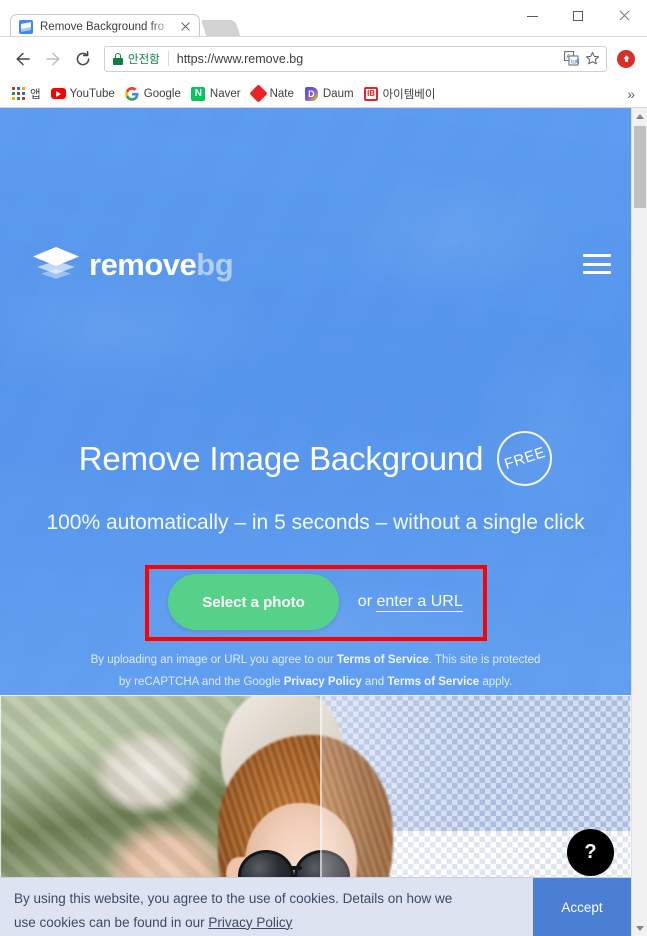 Image resolution: width=647 pixels, height=936 pixels. Describe the element at coordinates (56, 264) in the screenshot. I see `stacked-layers-icon` at that location.